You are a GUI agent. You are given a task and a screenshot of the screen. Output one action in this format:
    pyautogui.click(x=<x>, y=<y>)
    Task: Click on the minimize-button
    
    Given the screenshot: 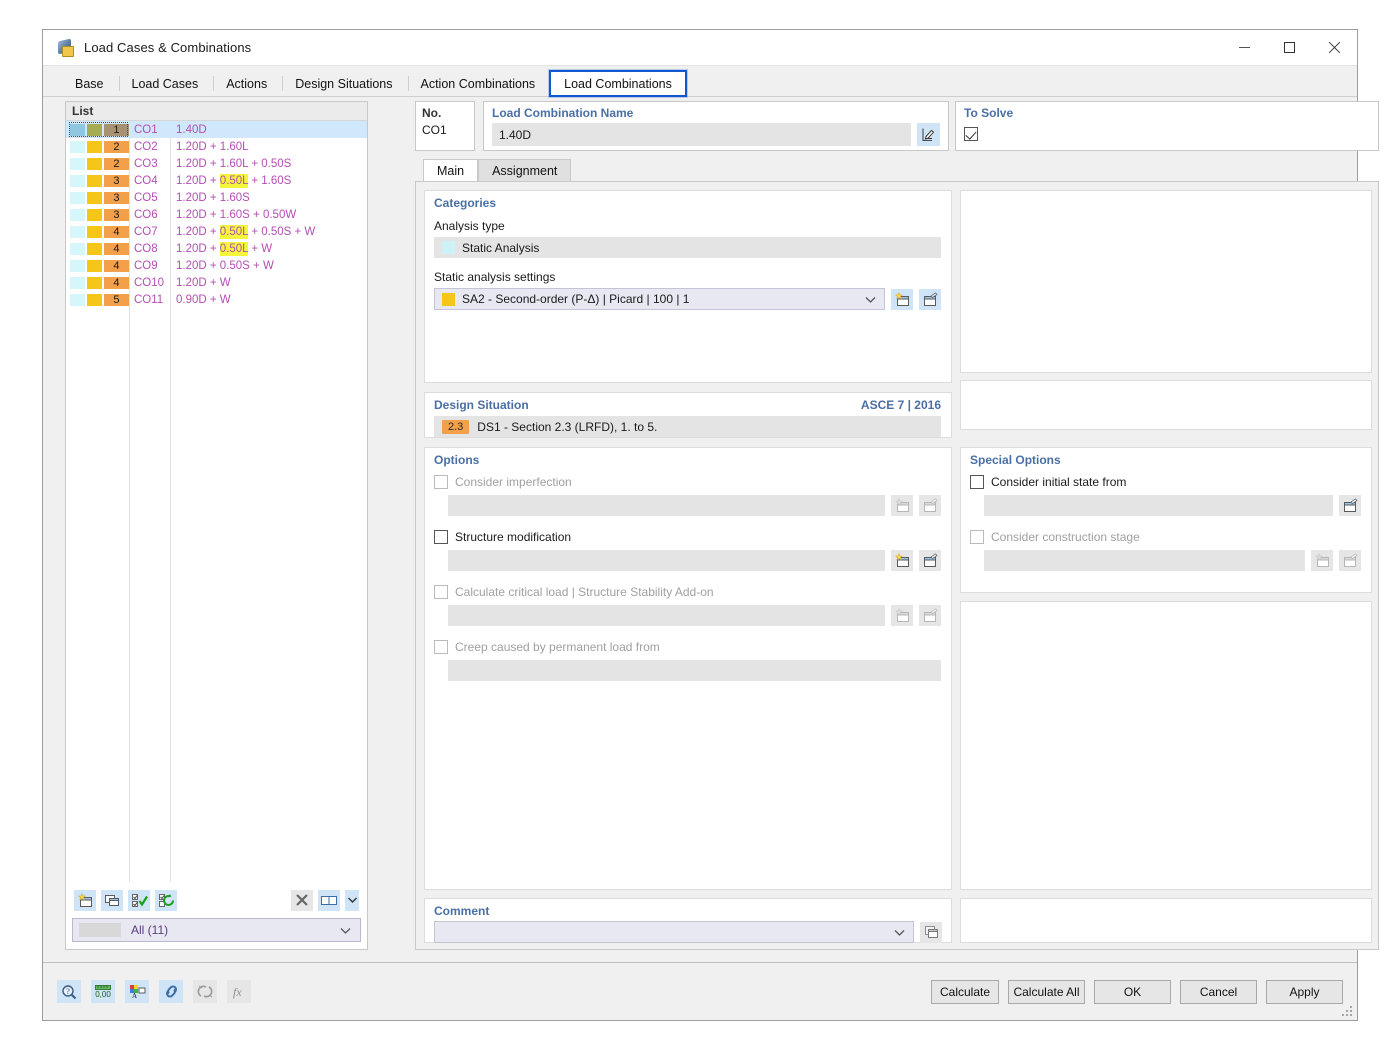 What is the action you would take?
    pyautogui.click(x=1244, y=47)
    